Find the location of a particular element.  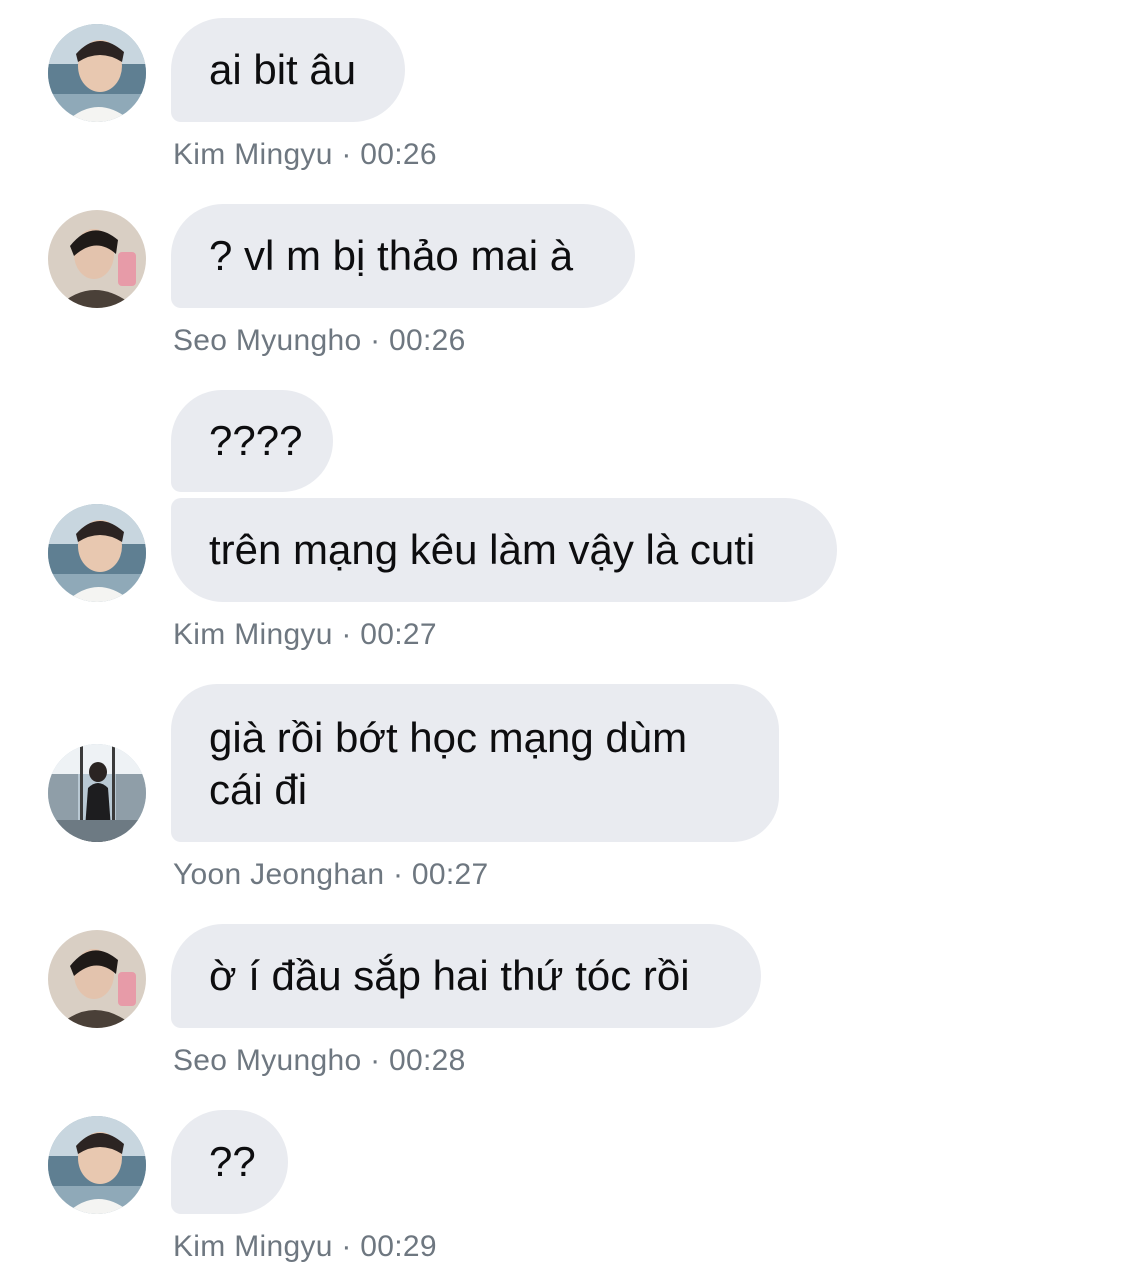

message-meta: Yoon Jeonghan · 00:27 is located at coordinates (331, 875).